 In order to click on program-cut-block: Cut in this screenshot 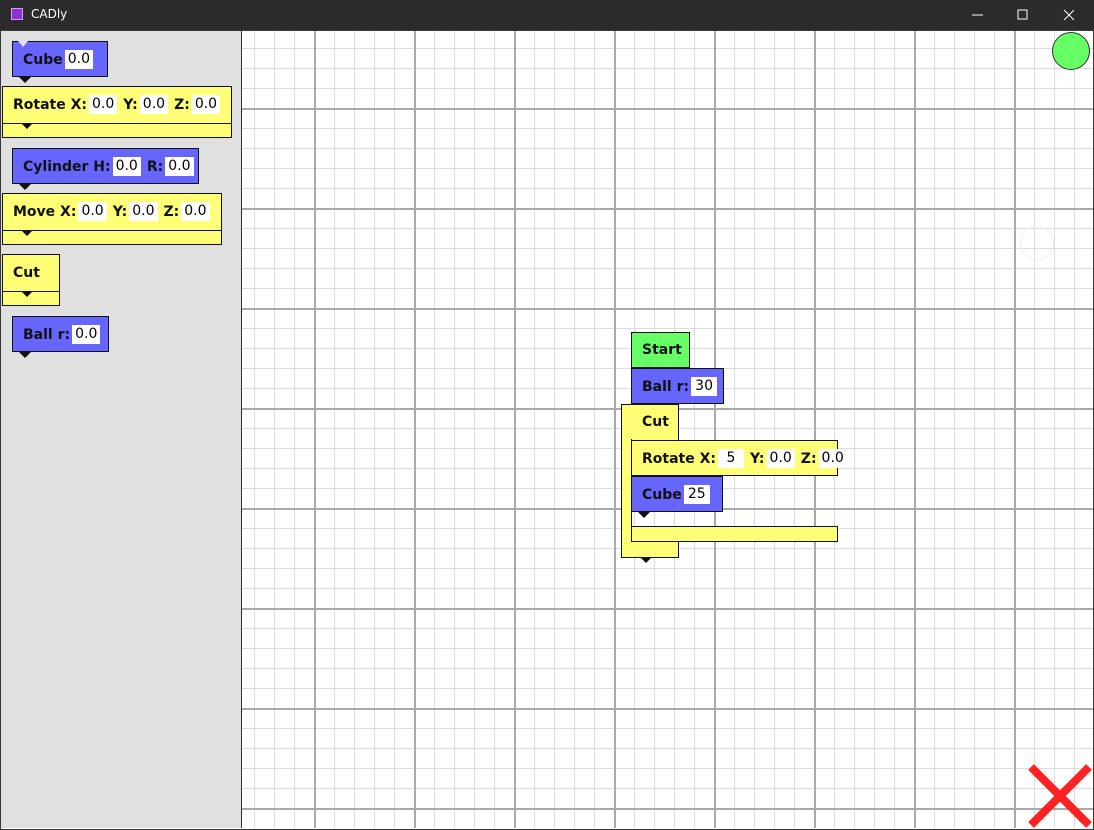, I will do `click(650, 422)`.